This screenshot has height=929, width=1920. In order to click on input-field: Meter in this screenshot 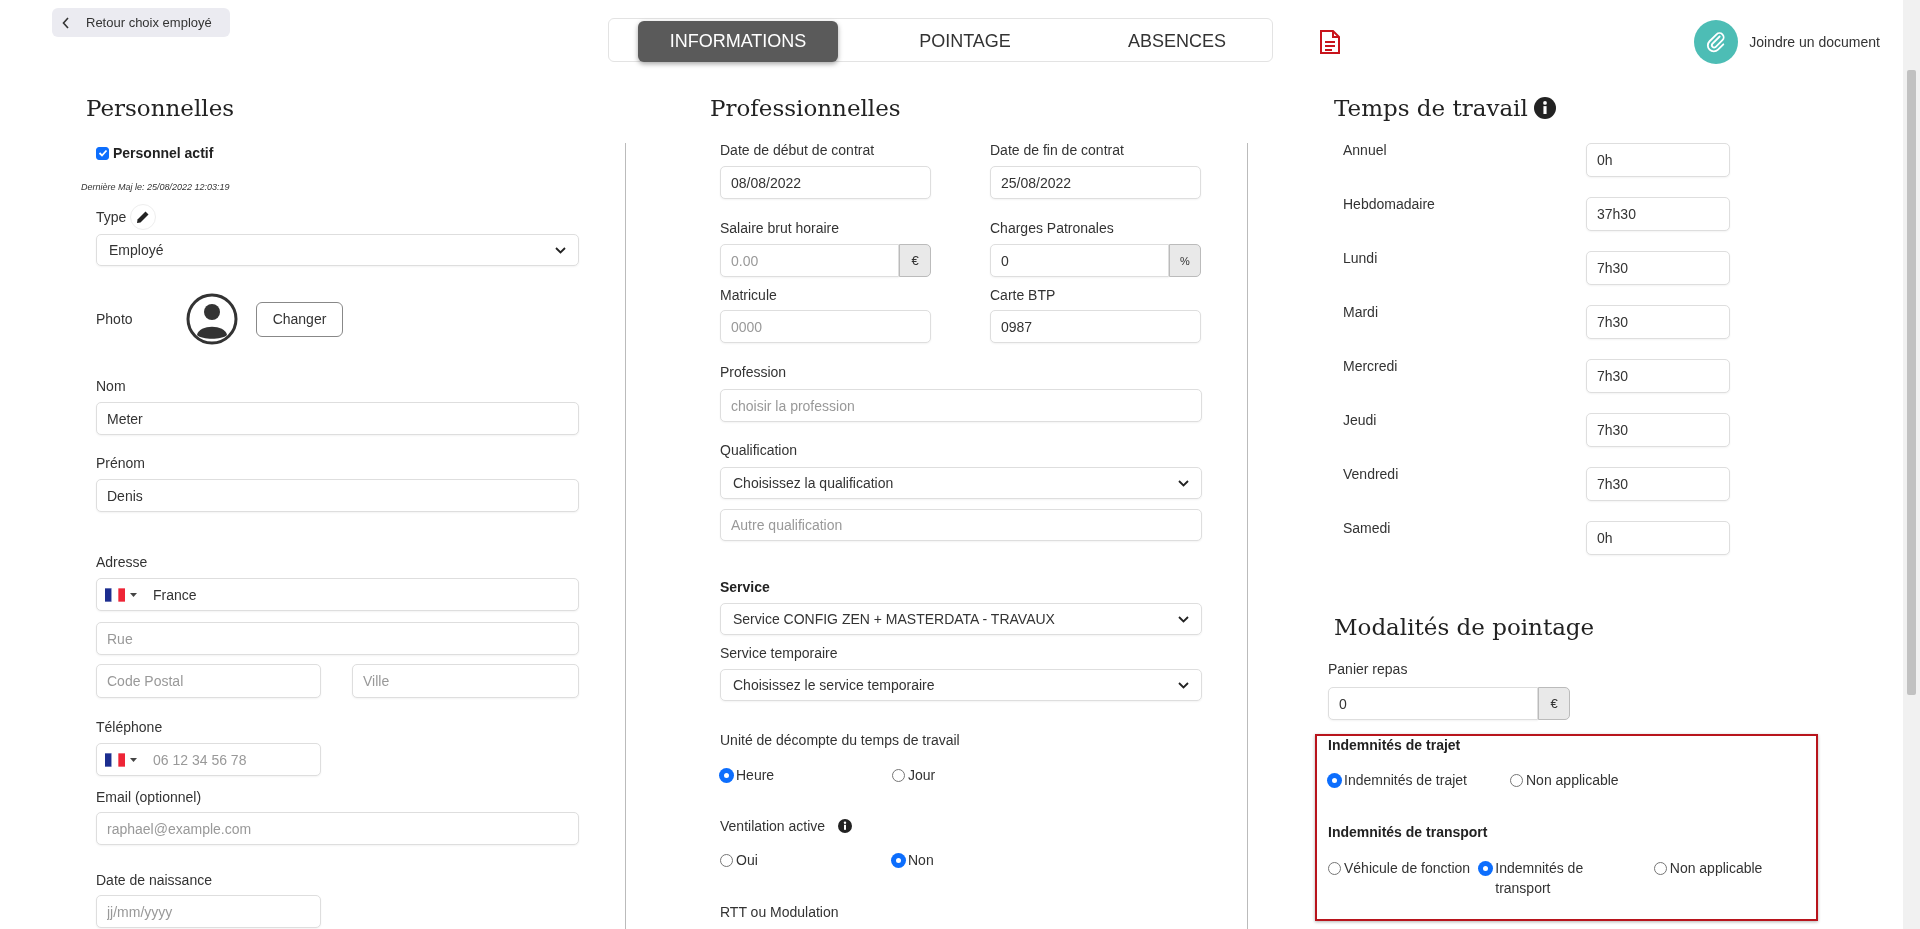, I will do `click(337, 418)`.